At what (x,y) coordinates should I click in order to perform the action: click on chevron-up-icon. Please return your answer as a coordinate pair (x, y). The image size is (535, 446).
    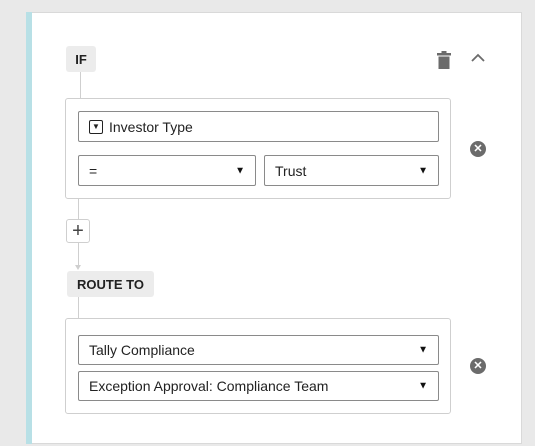
    Looking at the image, I should click on (478, 58).